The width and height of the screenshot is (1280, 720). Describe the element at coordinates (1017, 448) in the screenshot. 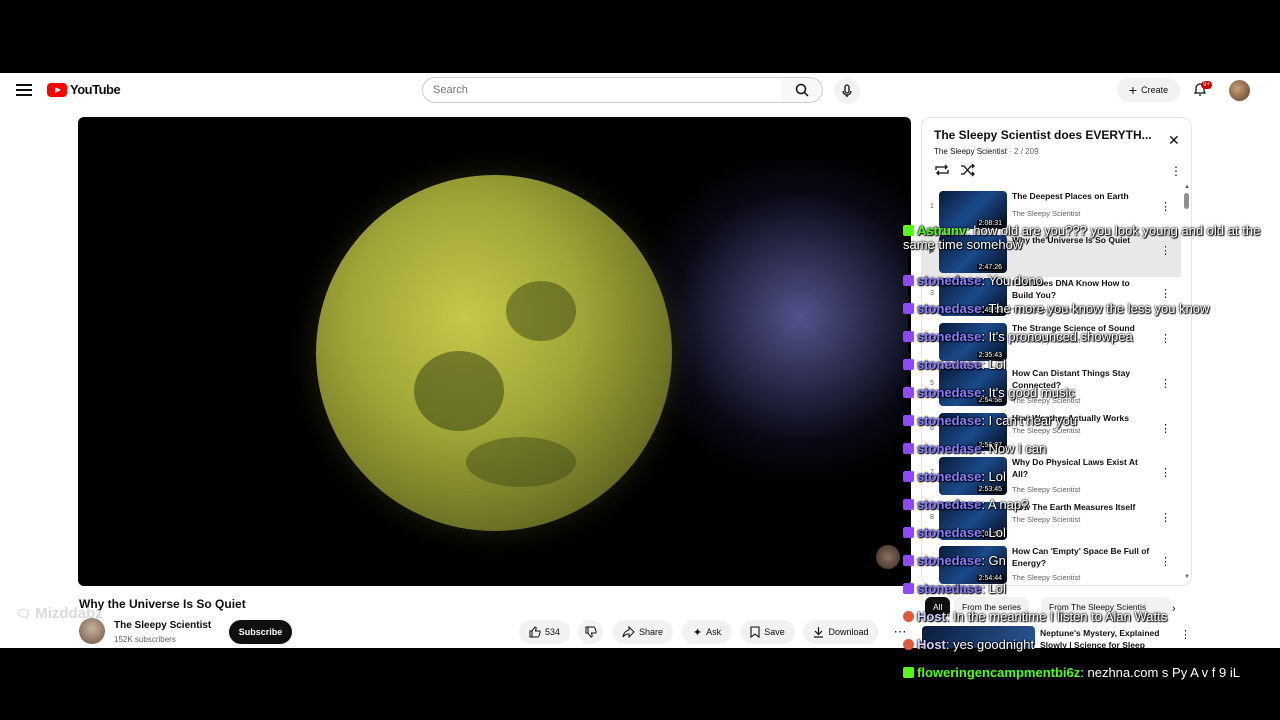

I see `chat-text: Now I can` at that location.